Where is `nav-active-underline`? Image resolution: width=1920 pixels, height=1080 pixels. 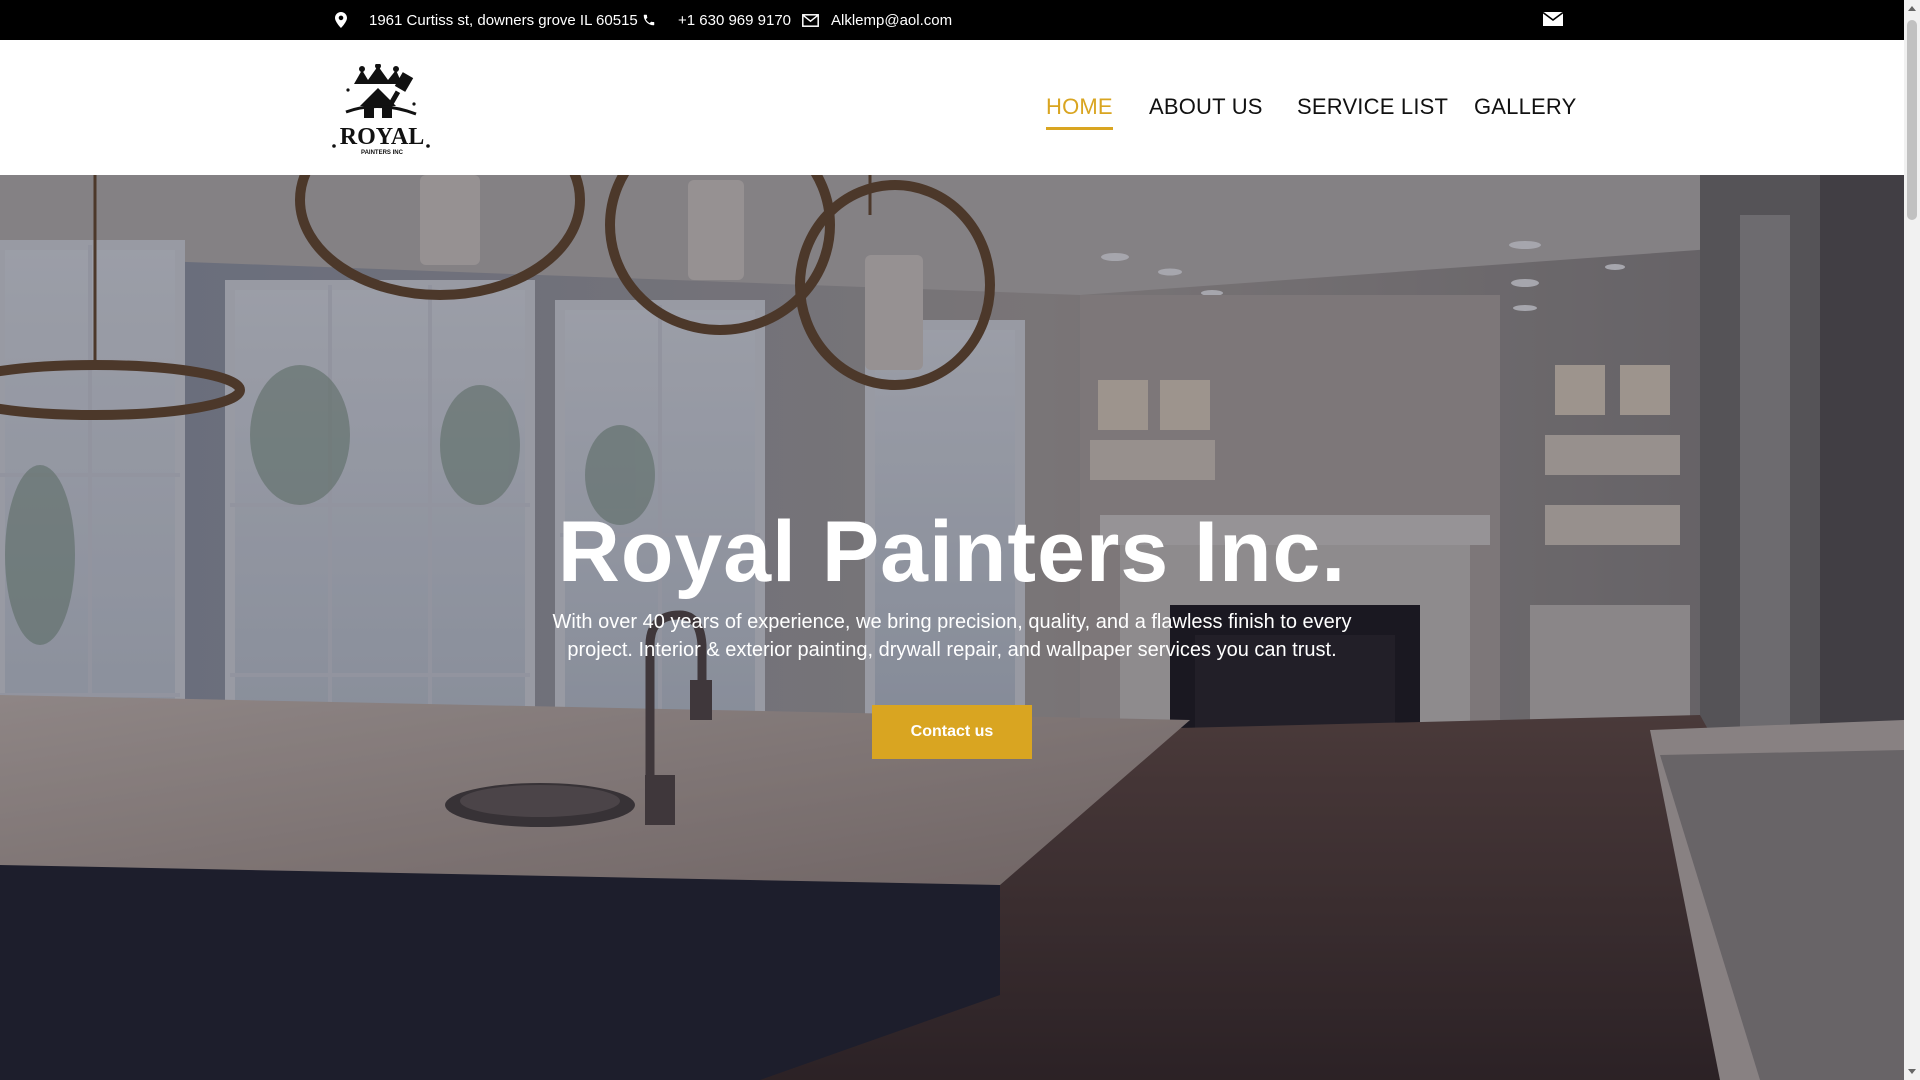 nav-active-underline is located at coordinates (1079, 128).